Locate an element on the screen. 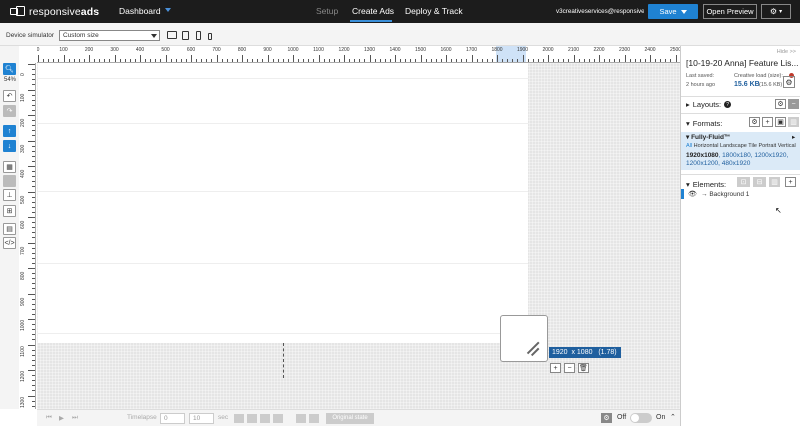 The image size is (800, 426). group-icon: ⊡ is located at coordinates (743, 182).